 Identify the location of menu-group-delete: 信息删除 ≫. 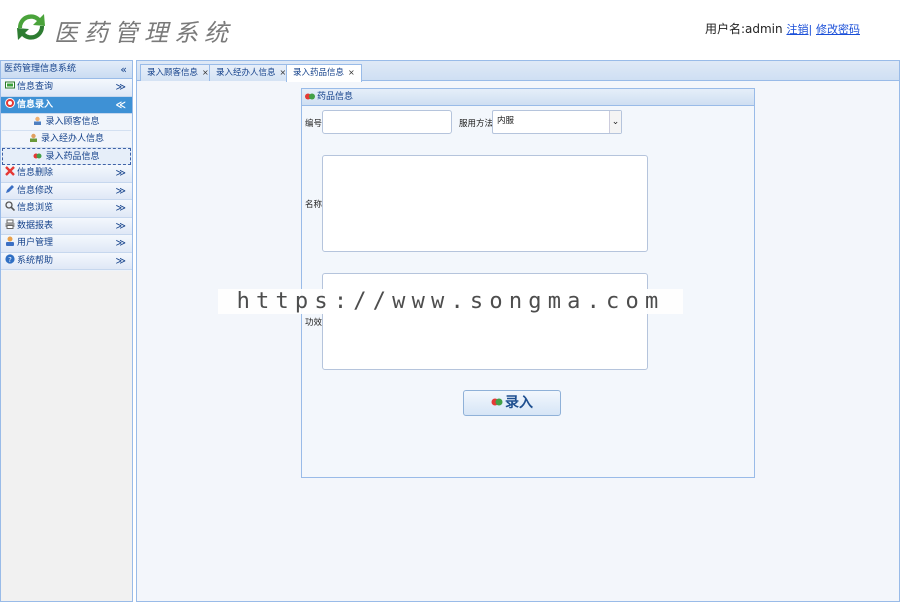
(66, 174).